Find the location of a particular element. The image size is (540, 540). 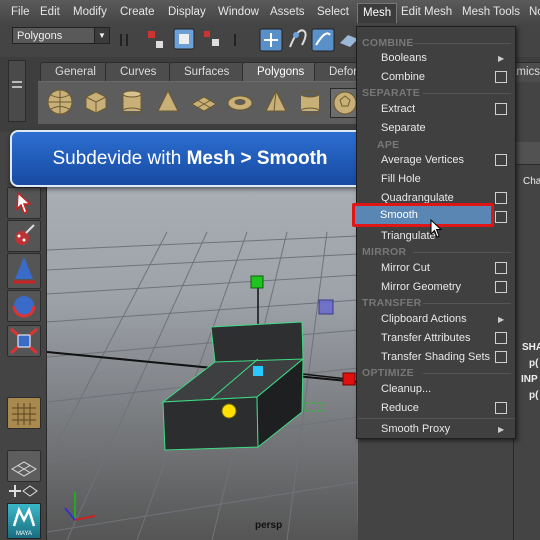

section-shape: APE is located at coordinates (388, 145).